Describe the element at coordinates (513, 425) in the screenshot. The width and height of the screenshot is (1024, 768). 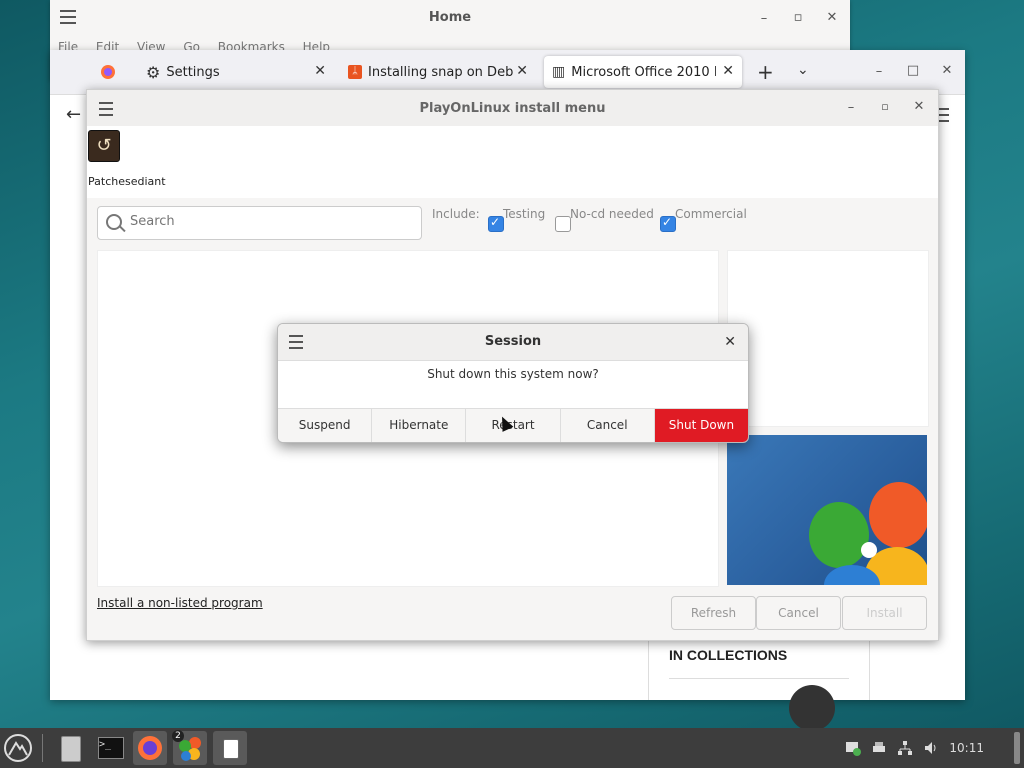
I see `restart-button: Restart` at that location.